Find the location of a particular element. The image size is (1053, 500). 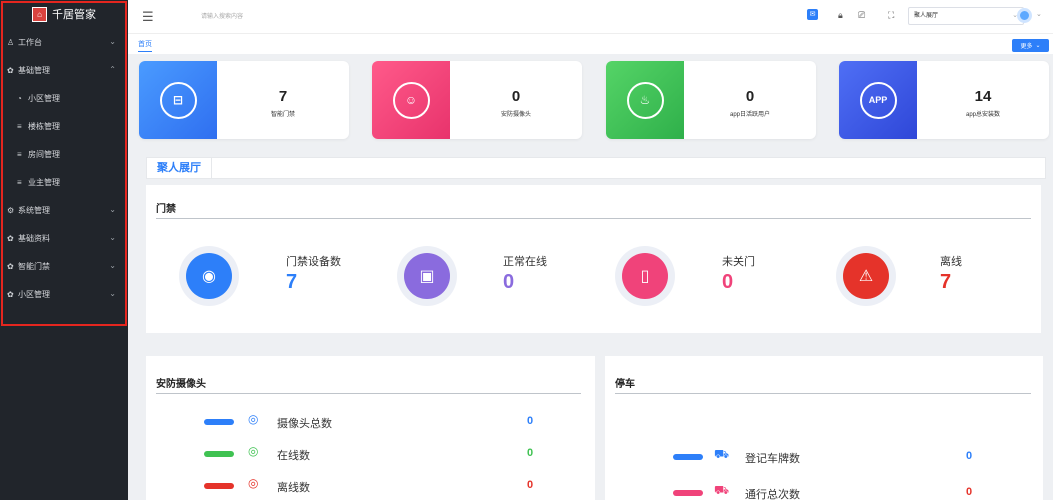

sidebar-subitem-owner: ≡ 业主管理 is located at coordinates (64, 182).